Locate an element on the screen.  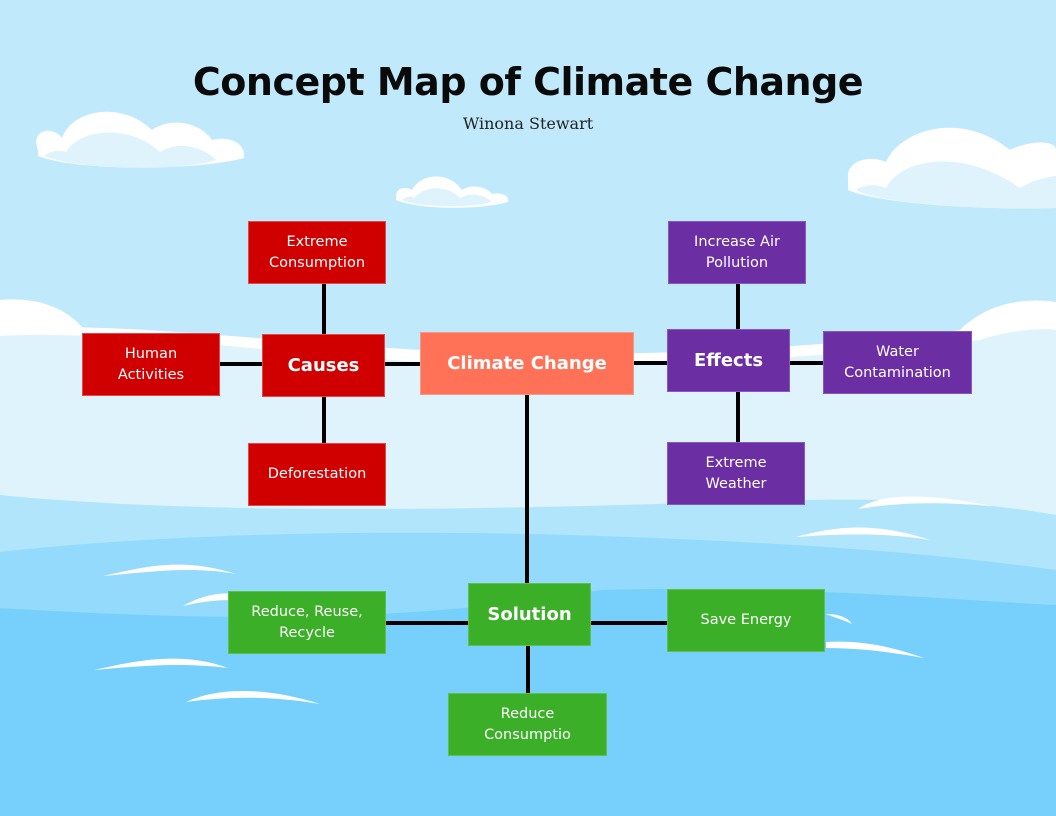
central-node-climate-change: Climate Change is located at coordinates (527, 363).